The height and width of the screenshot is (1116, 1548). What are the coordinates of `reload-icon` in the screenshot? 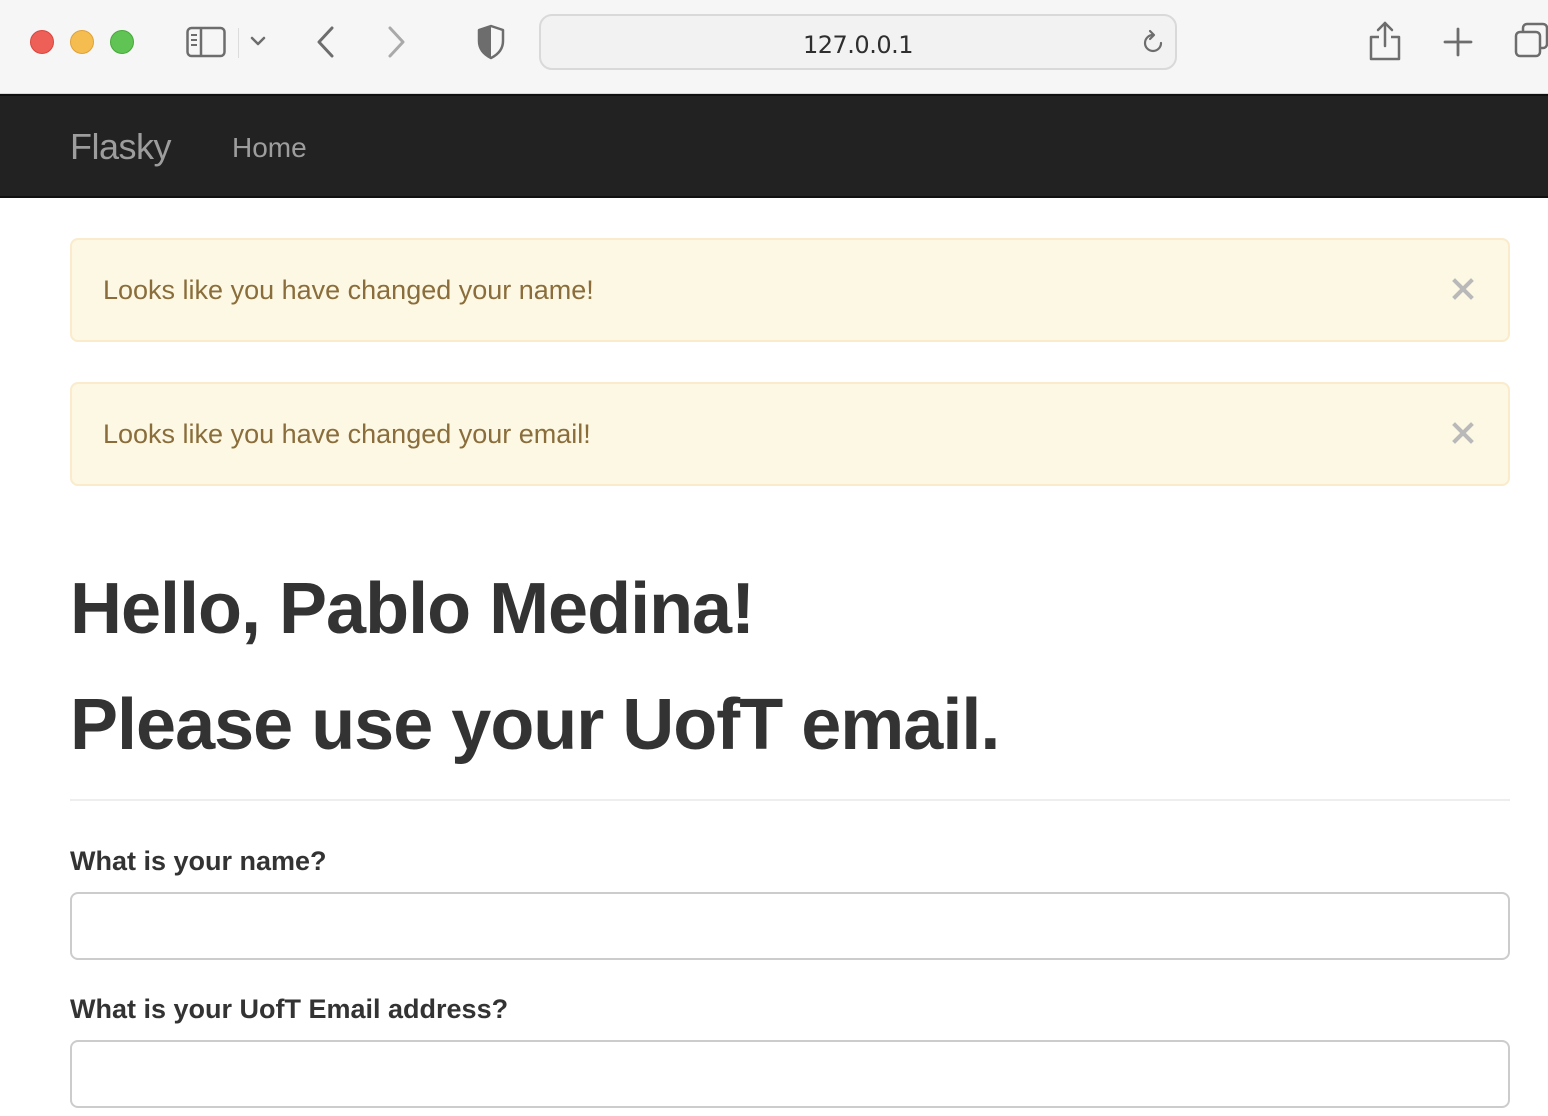 It's located at (1153, 43).